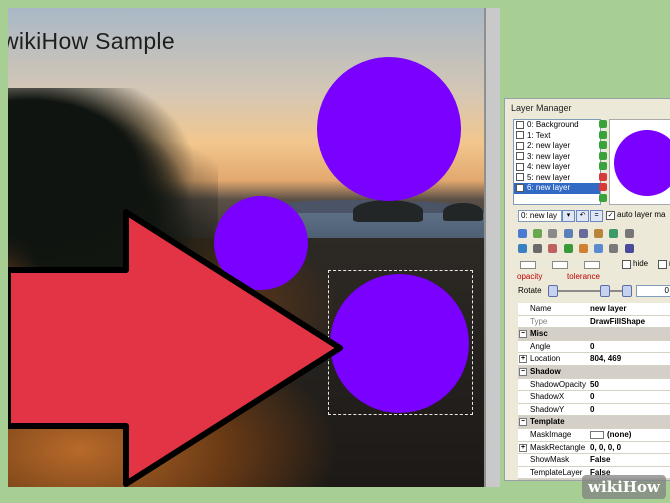 This screenshot has width=670, height=503. I want to click on layer-list-item: 3: new layer, so click(557, 157).